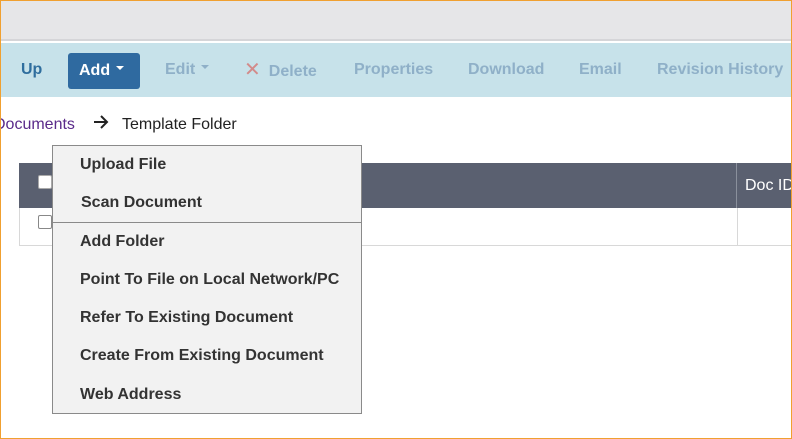 Image resolution: width=792 pixels, height=439 pixels. What do you see at coordinates (396, 20) in the screenshot?
I see `browser-top-strip` at bounding box center [396, 20].